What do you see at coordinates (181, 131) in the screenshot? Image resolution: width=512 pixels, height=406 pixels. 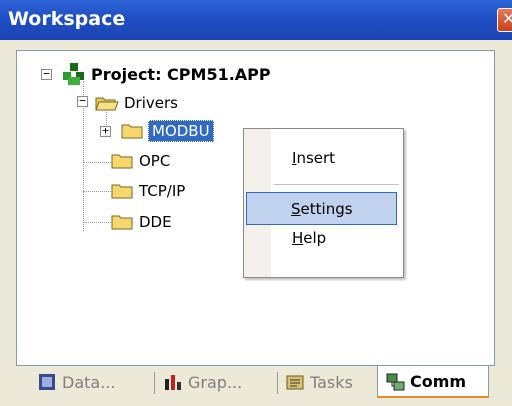 I see `modbus-label: MODBU` at bounding box center [181, 131].